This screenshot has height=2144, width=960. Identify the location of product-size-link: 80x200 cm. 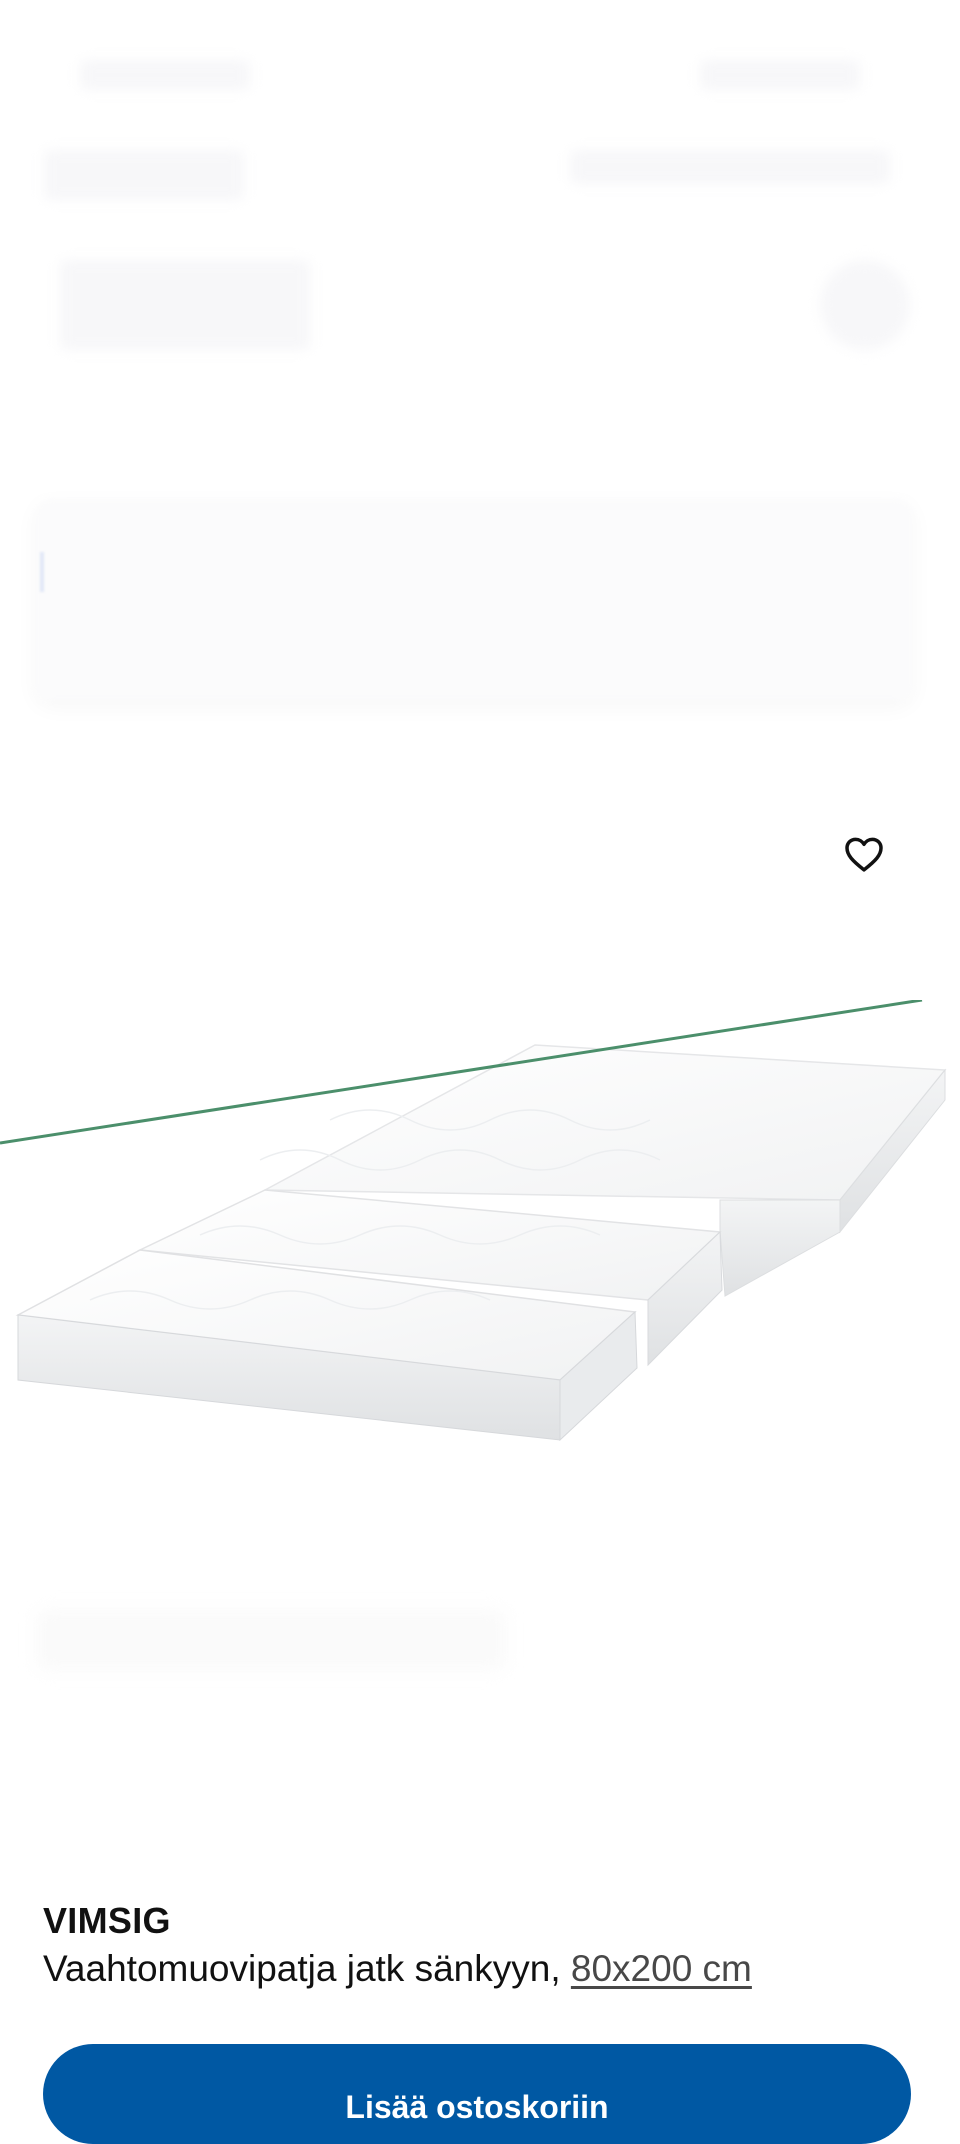
(661, 1968).